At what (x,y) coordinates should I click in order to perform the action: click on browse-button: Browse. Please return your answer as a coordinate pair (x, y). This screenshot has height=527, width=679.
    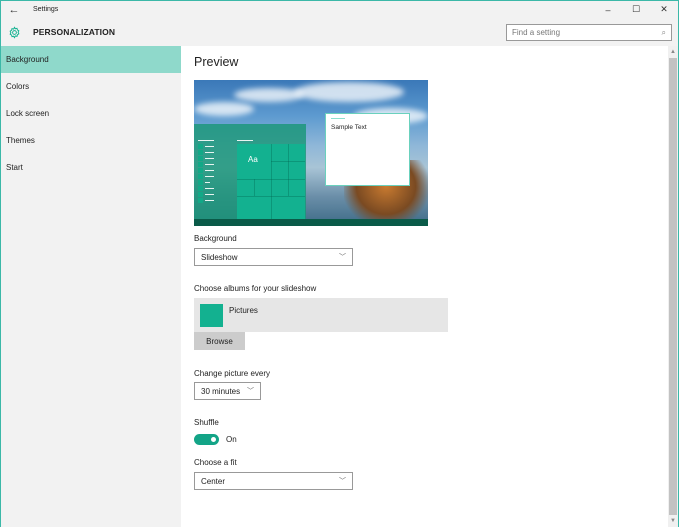
    Looking at the image, I should click on (219, 341).